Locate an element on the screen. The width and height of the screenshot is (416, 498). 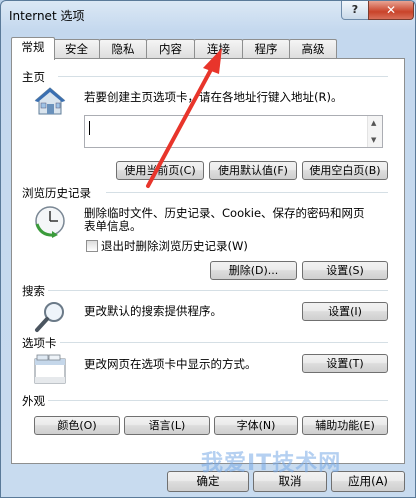
tab-general: 常规 is located at coordinates (33, 48).